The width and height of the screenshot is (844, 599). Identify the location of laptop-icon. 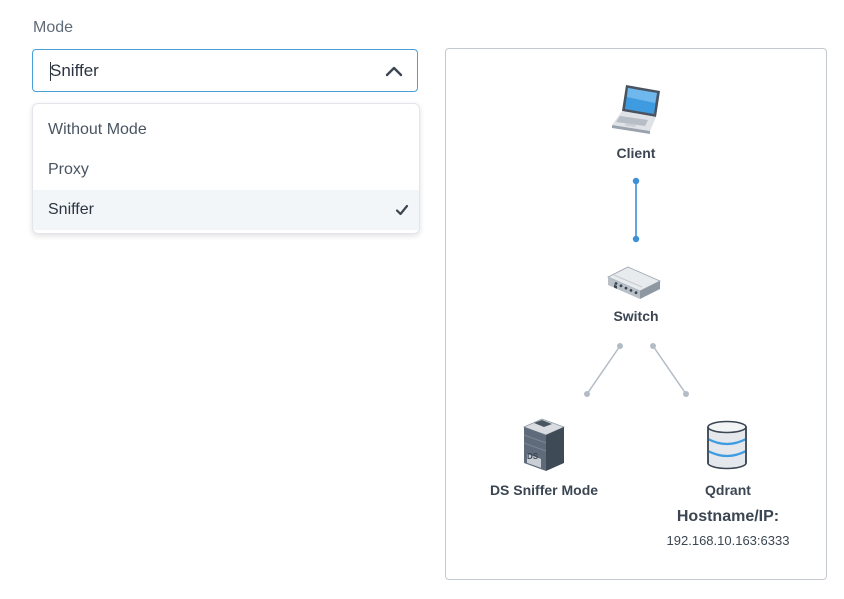
(636, 109).